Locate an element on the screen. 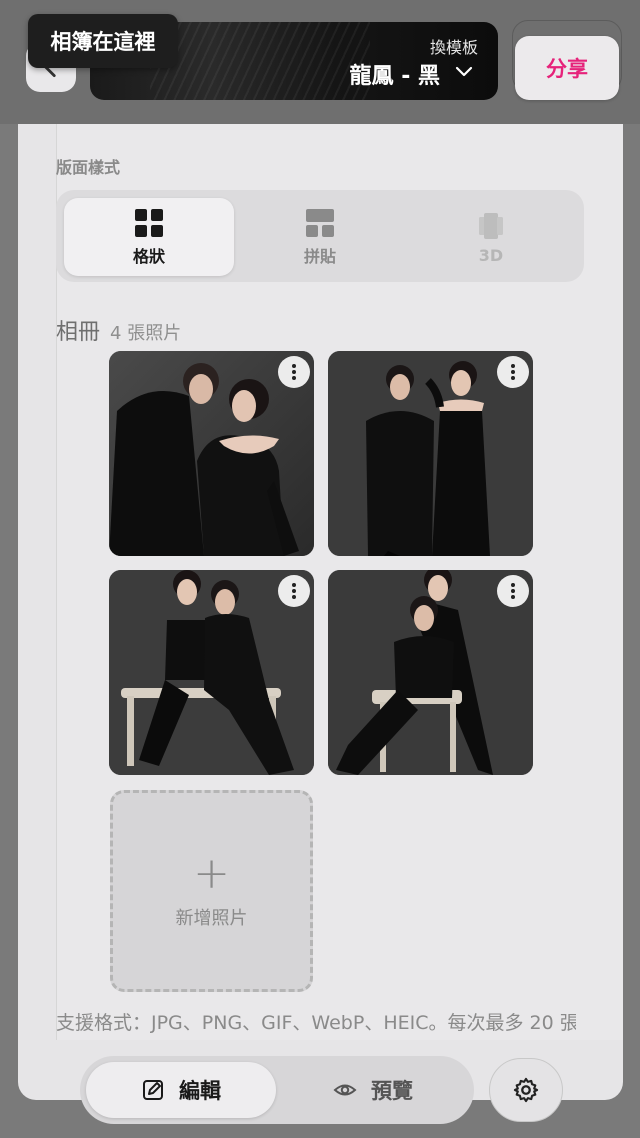  layout-style-tabs: 格狀 拼貼 3D is located at coordinates (320, 236).